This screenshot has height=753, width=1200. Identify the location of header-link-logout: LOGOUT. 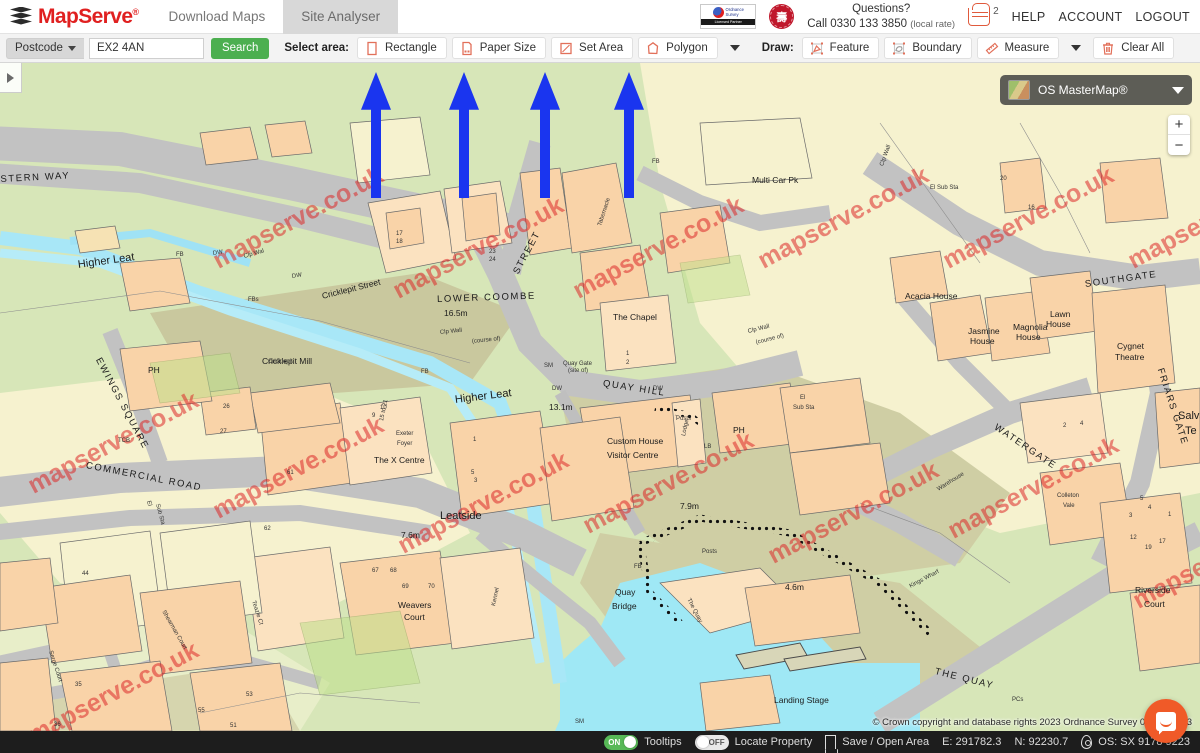
(1162, 17).